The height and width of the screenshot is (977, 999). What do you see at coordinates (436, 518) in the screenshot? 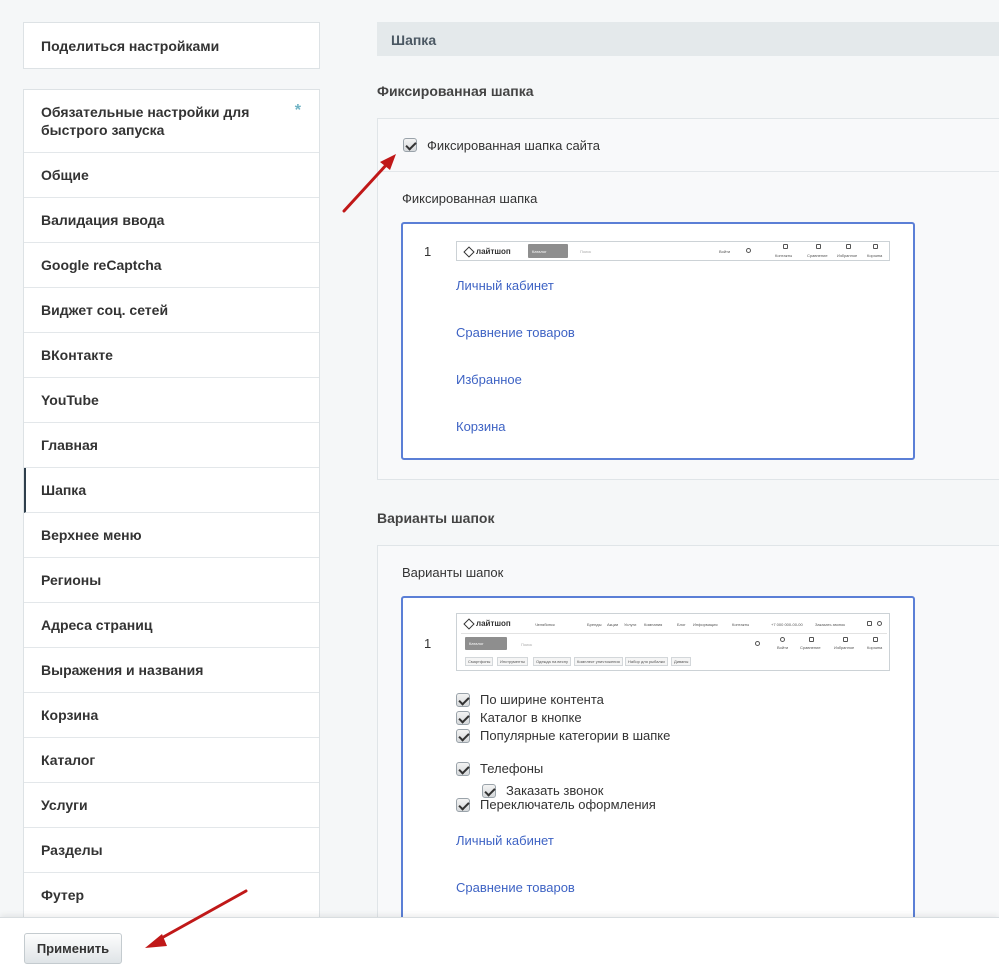
I see `header-variants-title: Варианты шапок` at bounding box center [436, 518].